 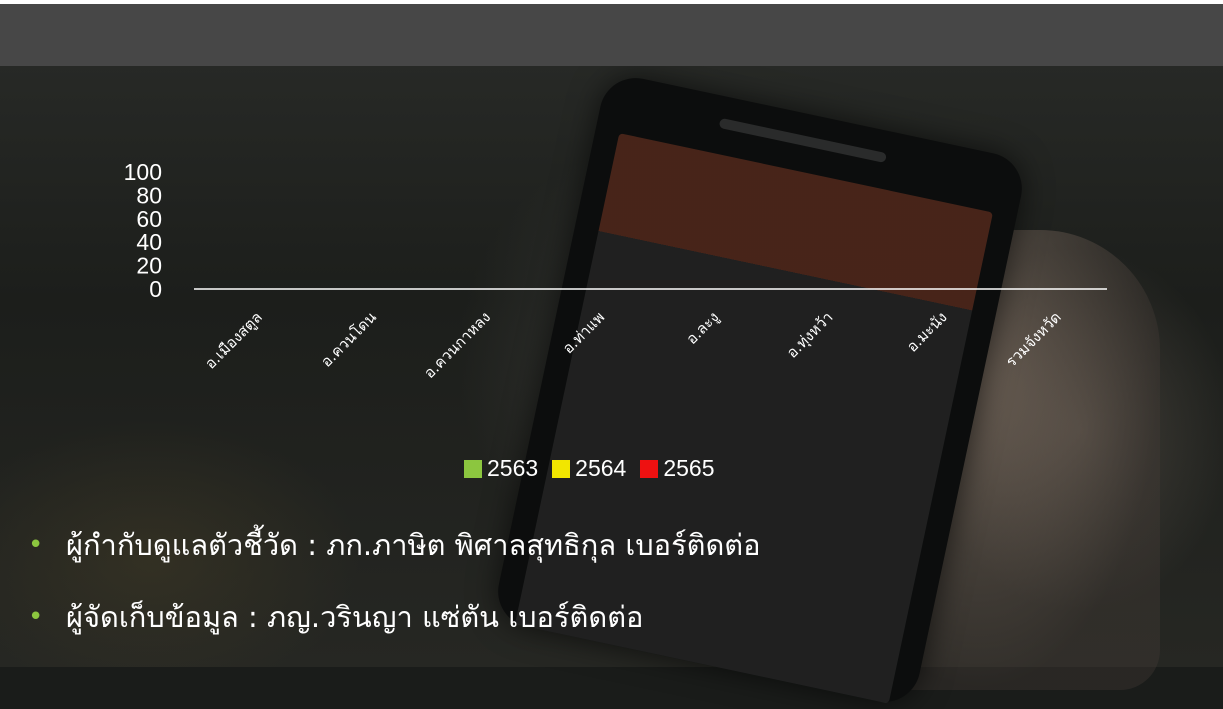 What do you see at coordinates (149, 219) in the screenshot?
I see `y-tick-label: 60` at bounding box center [149, 219].